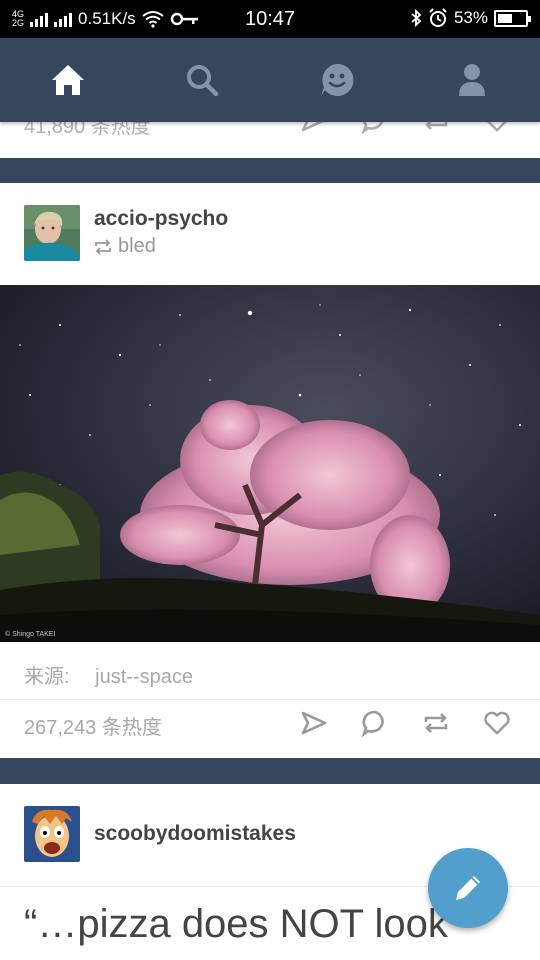 The width and height of the screenshot is (540, 960). Describe the element at coordinates (270, 729) in the screenshot. I see `post-footer: 267,243 条热度` at that location.